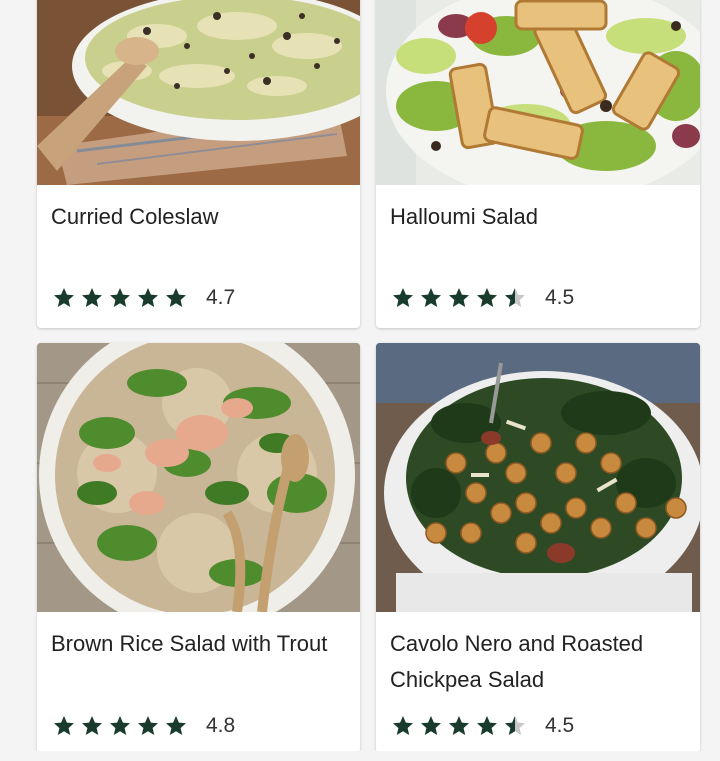  What do you see at coordinates (198, 217) in the screenshot?
I see `recipe-title: Curried Coleslaw` at bounding box center [198, 217].